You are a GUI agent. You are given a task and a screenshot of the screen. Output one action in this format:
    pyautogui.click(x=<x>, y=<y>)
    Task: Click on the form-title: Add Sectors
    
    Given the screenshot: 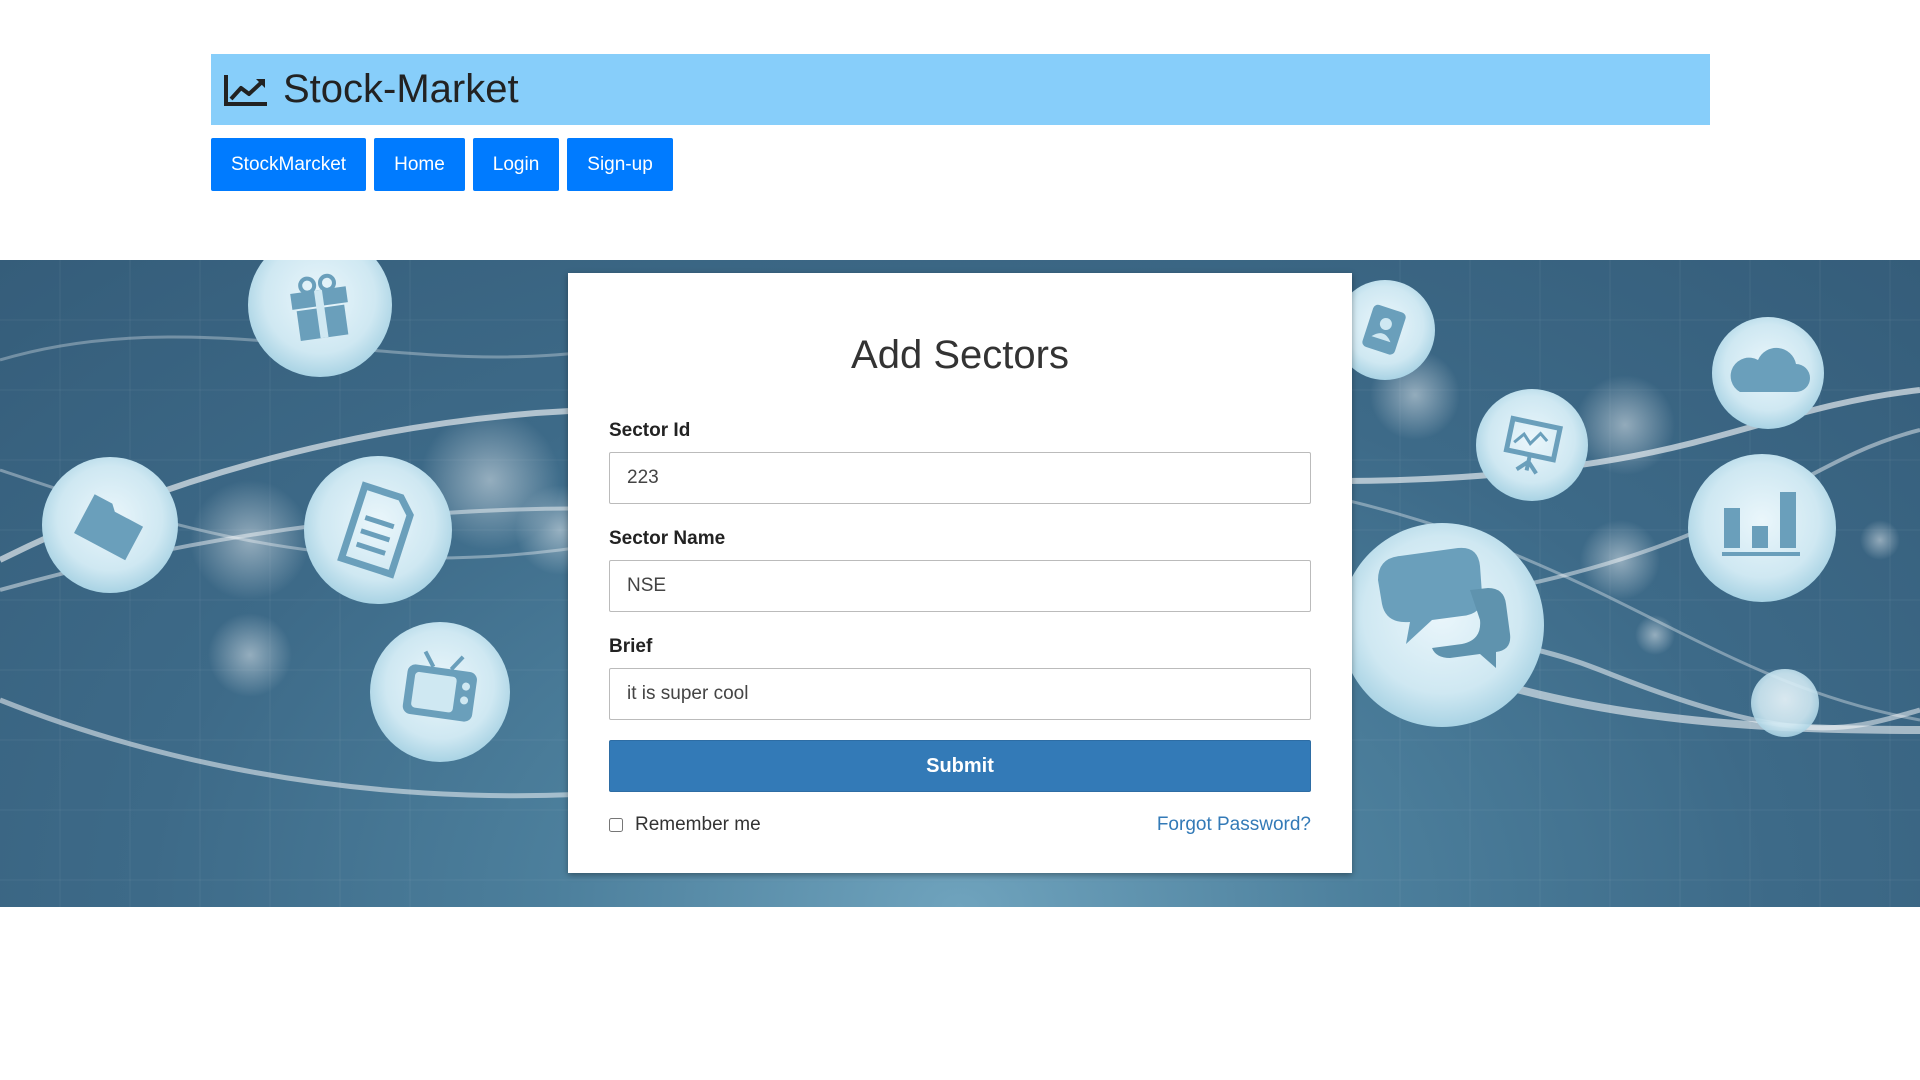 What is the action you would take?
    pyautogui.click(x=960, y=355)
    